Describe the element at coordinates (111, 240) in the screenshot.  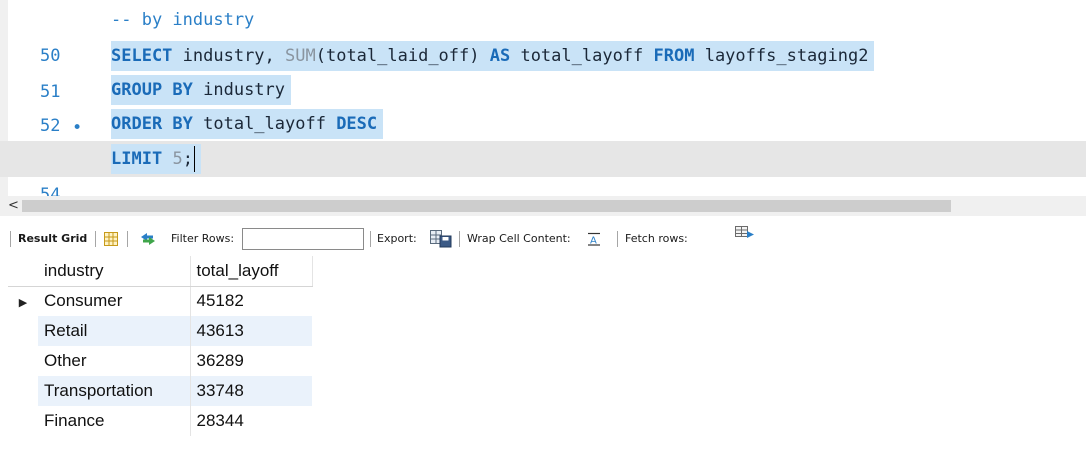
I see `grid-view-icon` at that location.